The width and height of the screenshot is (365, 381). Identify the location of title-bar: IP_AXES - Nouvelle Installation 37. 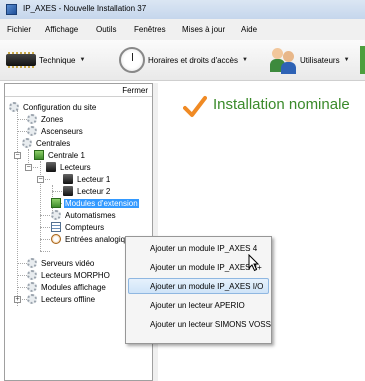
(182, 9).